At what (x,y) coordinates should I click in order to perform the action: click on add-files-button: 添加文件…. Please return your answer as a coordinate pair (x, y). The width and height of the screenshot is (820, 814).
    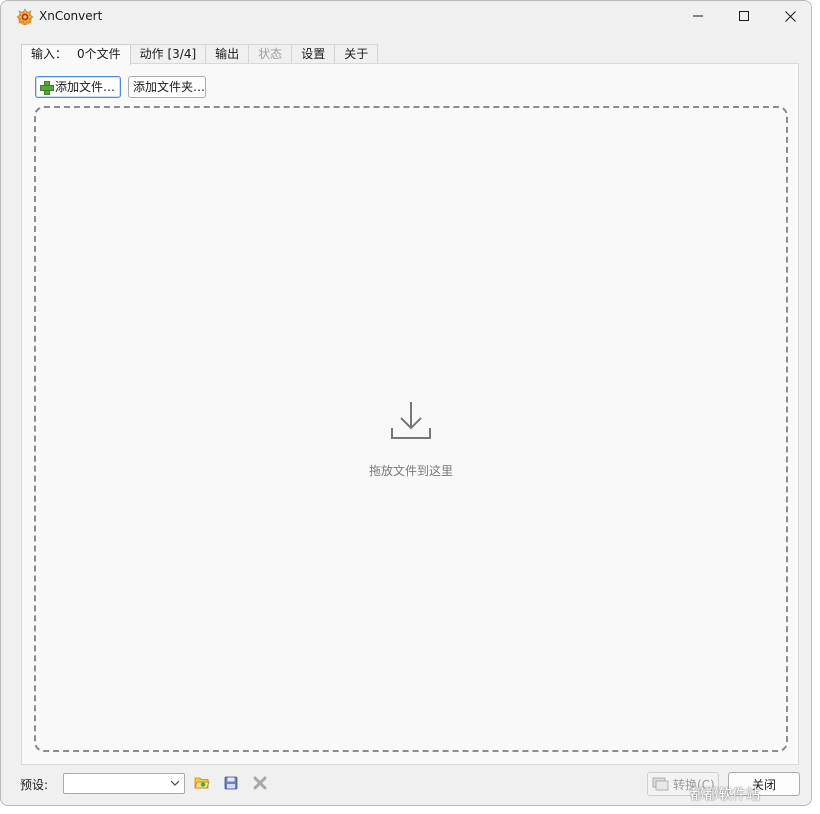
    Looking at the image, I should click on (78, 87).